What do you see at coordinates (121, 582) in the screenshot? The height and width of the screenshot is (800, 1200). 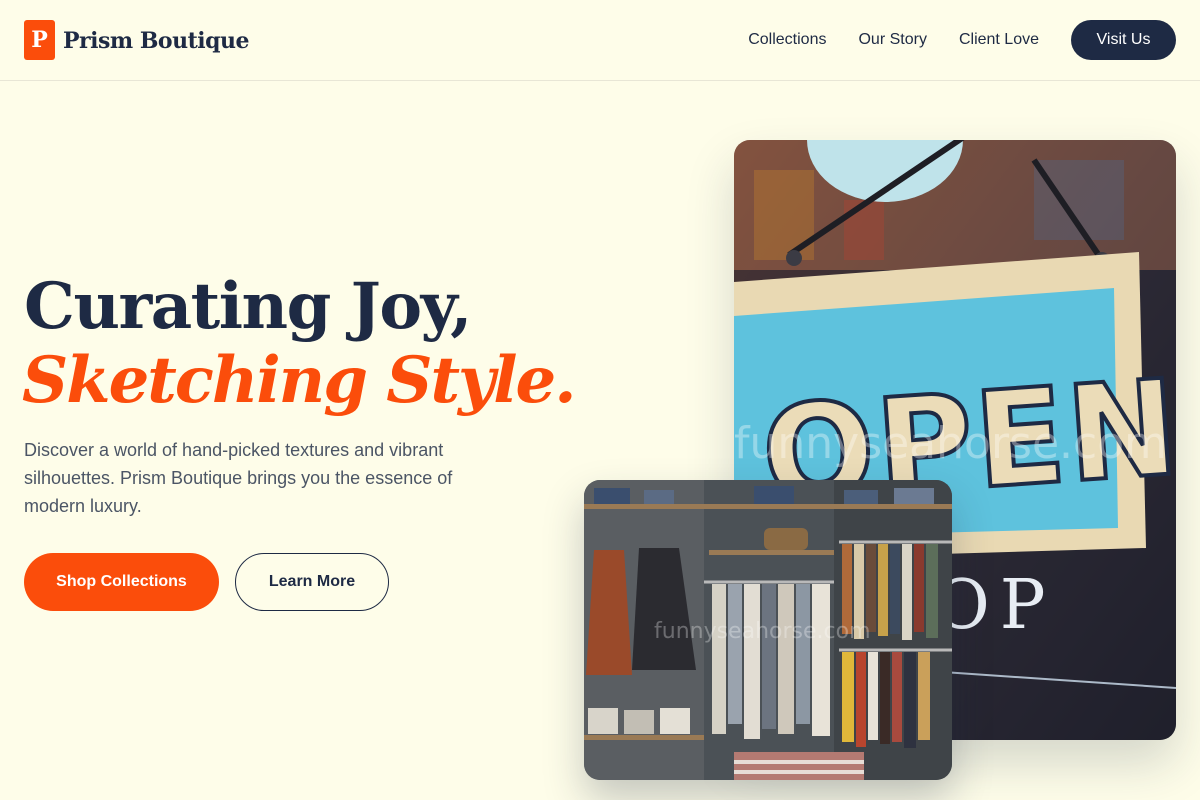 I see `shop-collections-button: Shop Collections` at bounding box center [121, 582].